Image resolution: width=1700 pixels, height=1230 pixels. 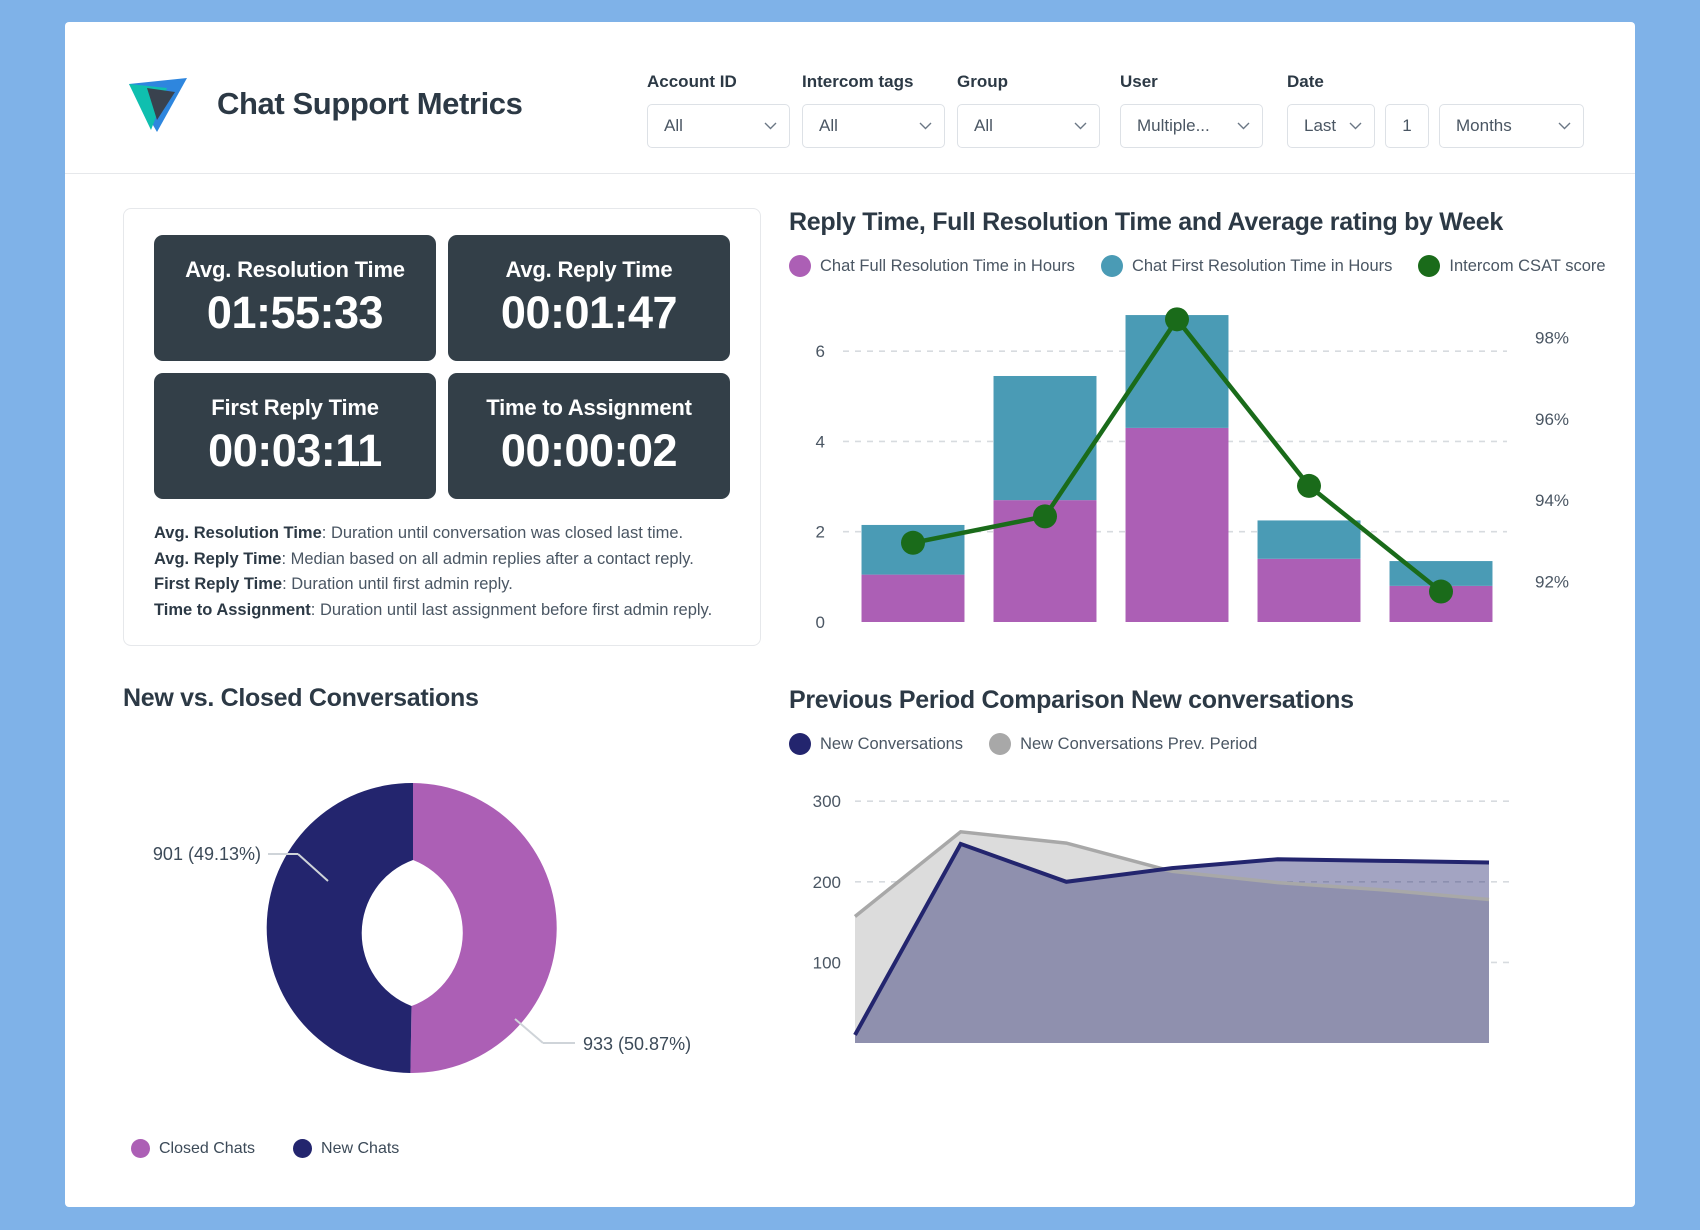 I want to click on legend-item-prev-period: New Conversations Prev. Period, so click(x=1123, y=744).